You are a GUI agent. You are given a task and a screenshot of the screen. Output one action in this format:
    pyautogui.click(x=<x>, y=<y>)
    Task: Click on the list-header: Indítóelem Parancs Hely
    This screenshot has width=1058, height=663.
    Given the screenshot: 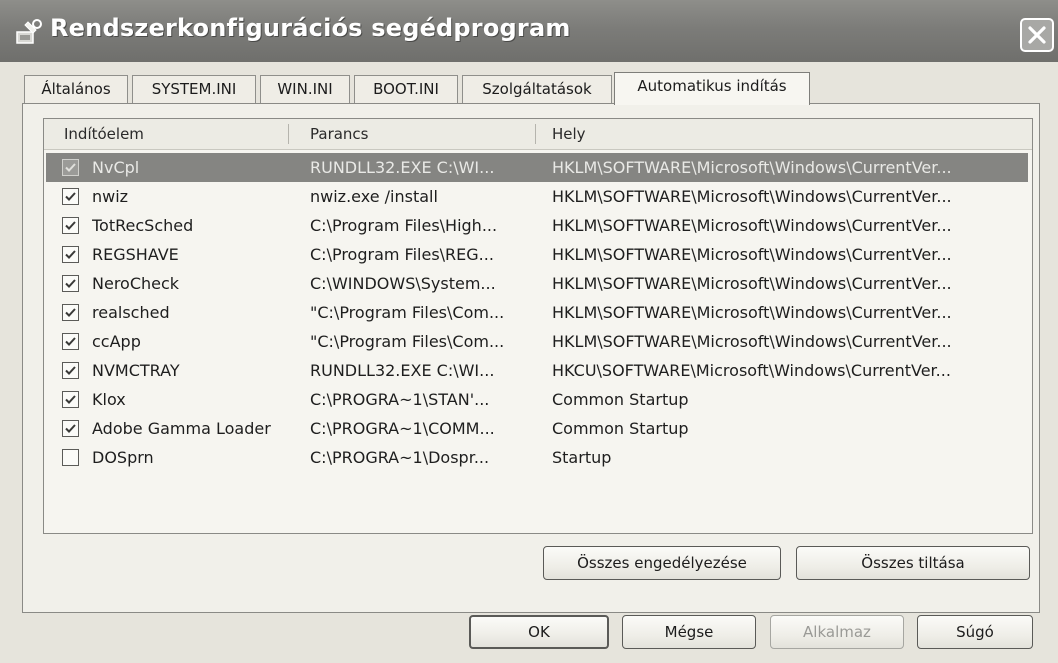 What is the action you would take?
    pyautogui.click(x=538, y=134)
    